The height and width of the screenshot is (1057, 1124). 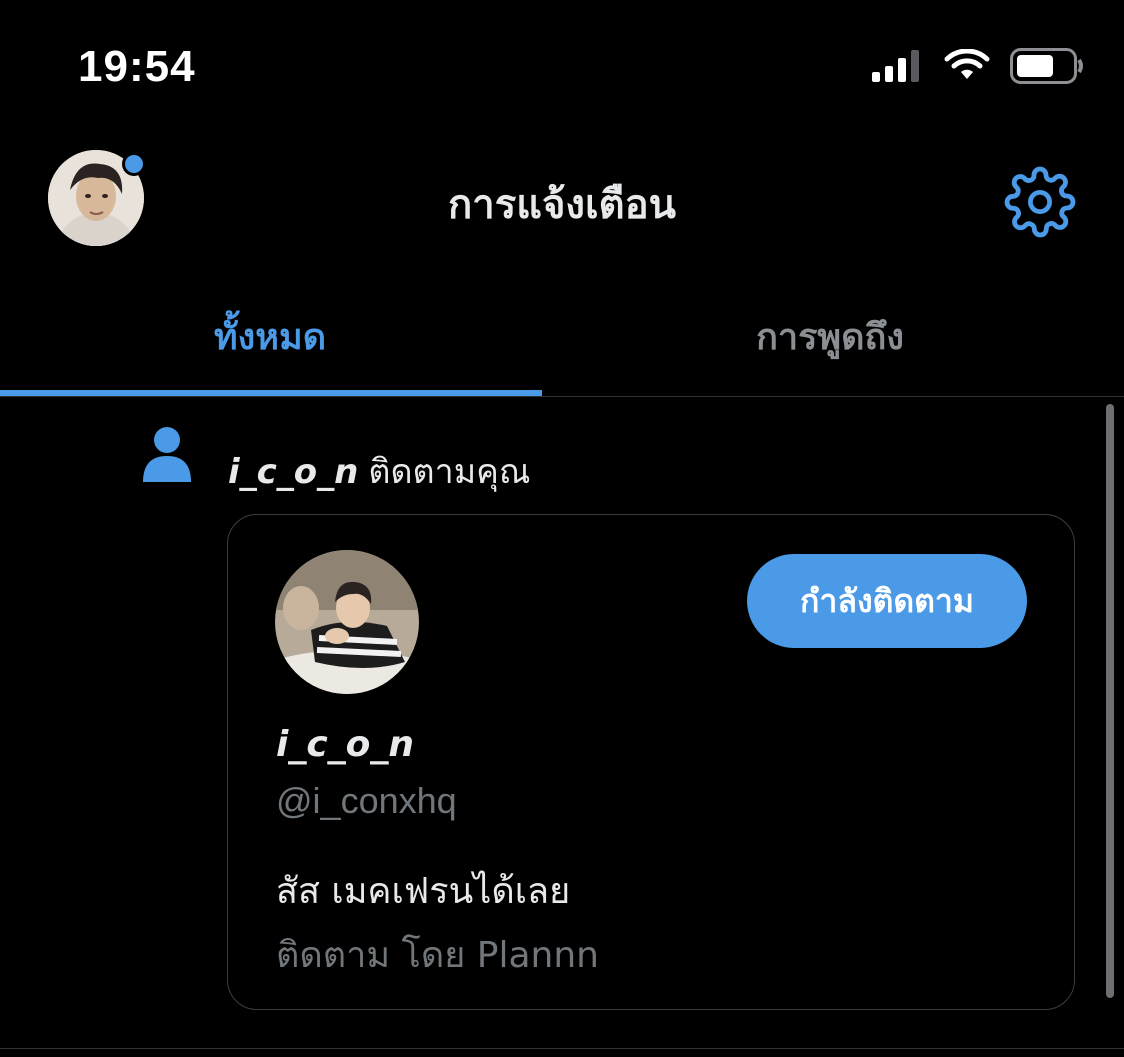 I want to click on wifi-icon, so click(x=967, y=64).